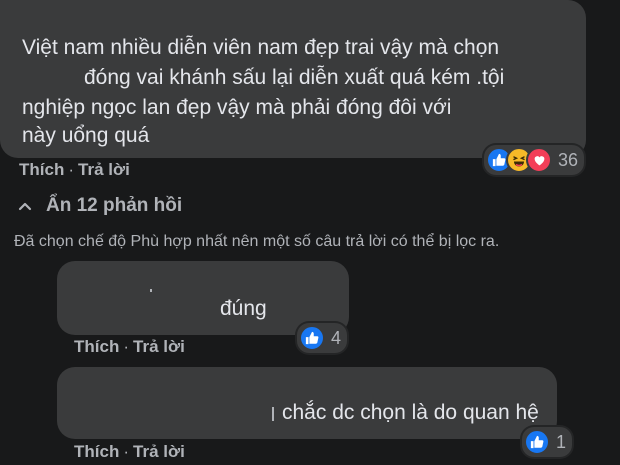 The image size is (620, 465). What do you see at coordinates (568, 159) in the screenshot?
I see `reaction-count: 36` at bounding box center [568, 159].